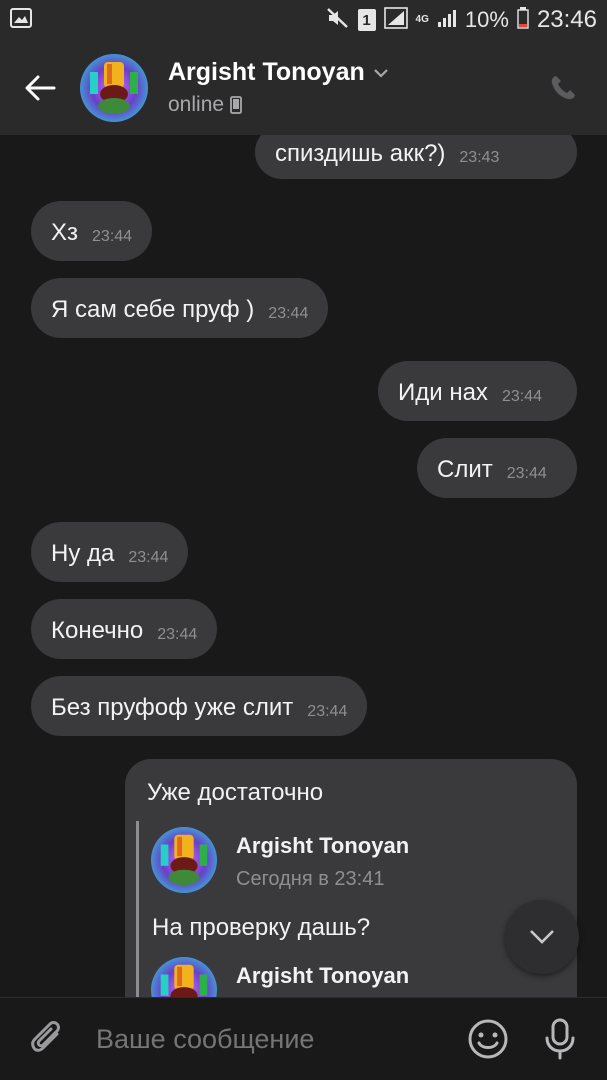  What do you see at coordinates (114, 87) in the screenshot?
I see `contact-avatar` at bounding box center [114, 87].